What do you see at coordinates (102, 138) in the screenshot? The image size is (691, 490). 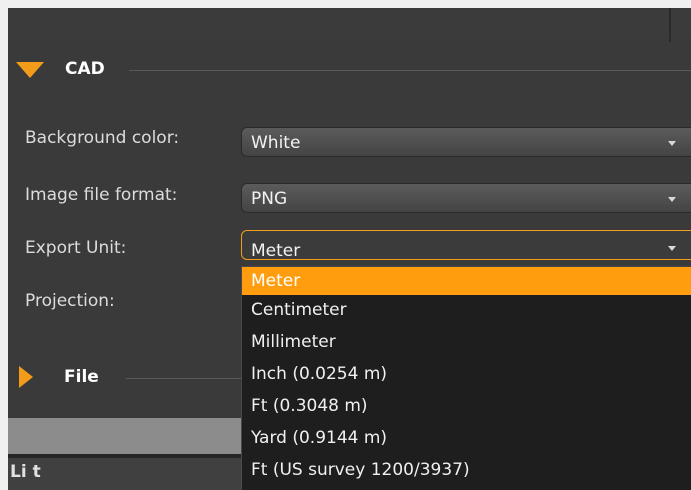 I see `background-color-label: Background color:` at bounding box center [102, 138].